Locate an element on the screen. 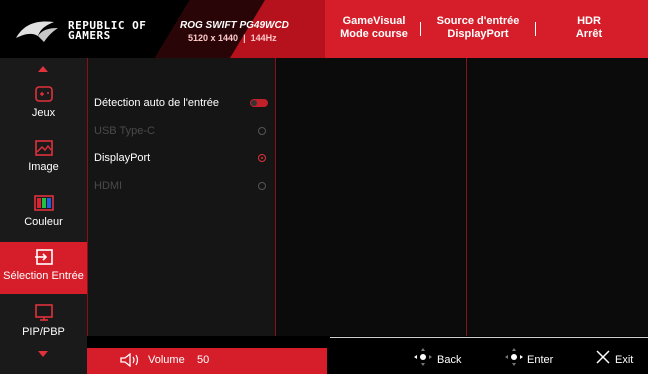  close-icon is located at coordinates (603, 357).